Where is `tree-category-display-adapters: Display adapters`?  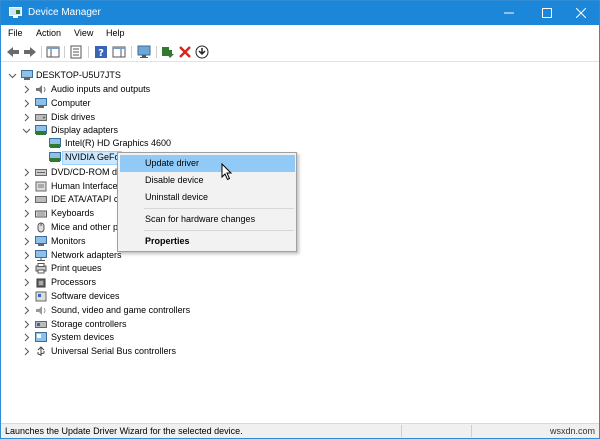 tree-category-display-adapters: Display adapters is located at coordinates (151, 131).